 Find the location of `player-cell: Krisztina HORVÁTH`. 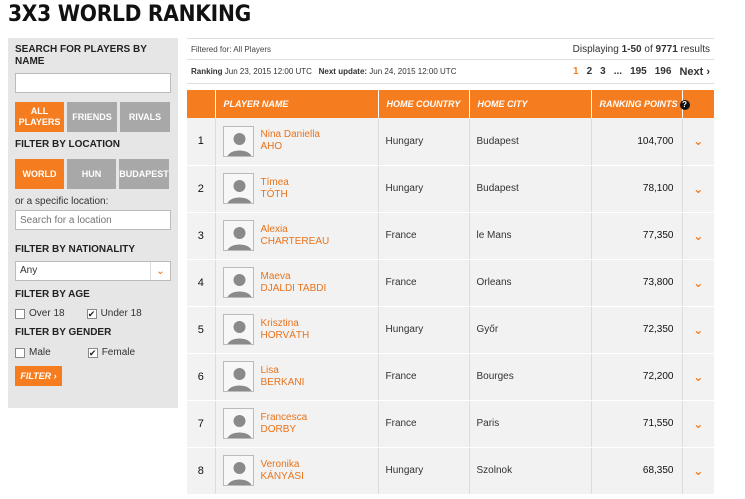

player-cell: Krisztina HORVÁTH is located at coordinates (297, 330).